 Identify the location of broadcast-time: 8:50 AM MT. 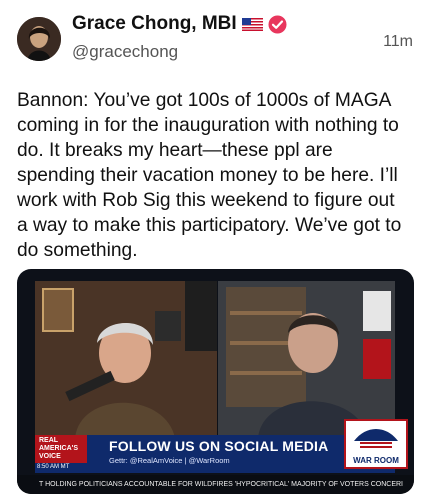
(53, 467).